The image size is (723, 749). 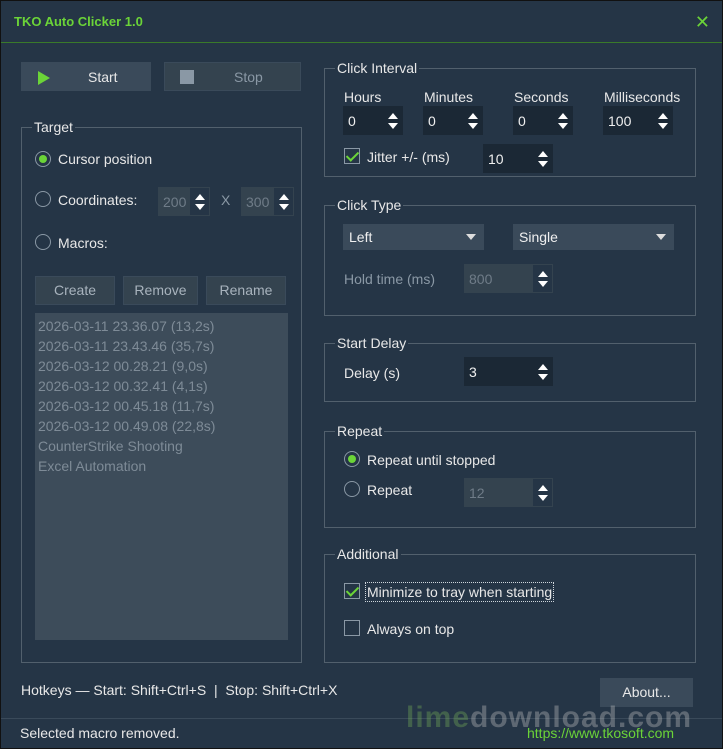 What do you see at coordinates (481, 279) in the screenshot?
I see `hold-time-value: 800` at bounding box center [481, 279].